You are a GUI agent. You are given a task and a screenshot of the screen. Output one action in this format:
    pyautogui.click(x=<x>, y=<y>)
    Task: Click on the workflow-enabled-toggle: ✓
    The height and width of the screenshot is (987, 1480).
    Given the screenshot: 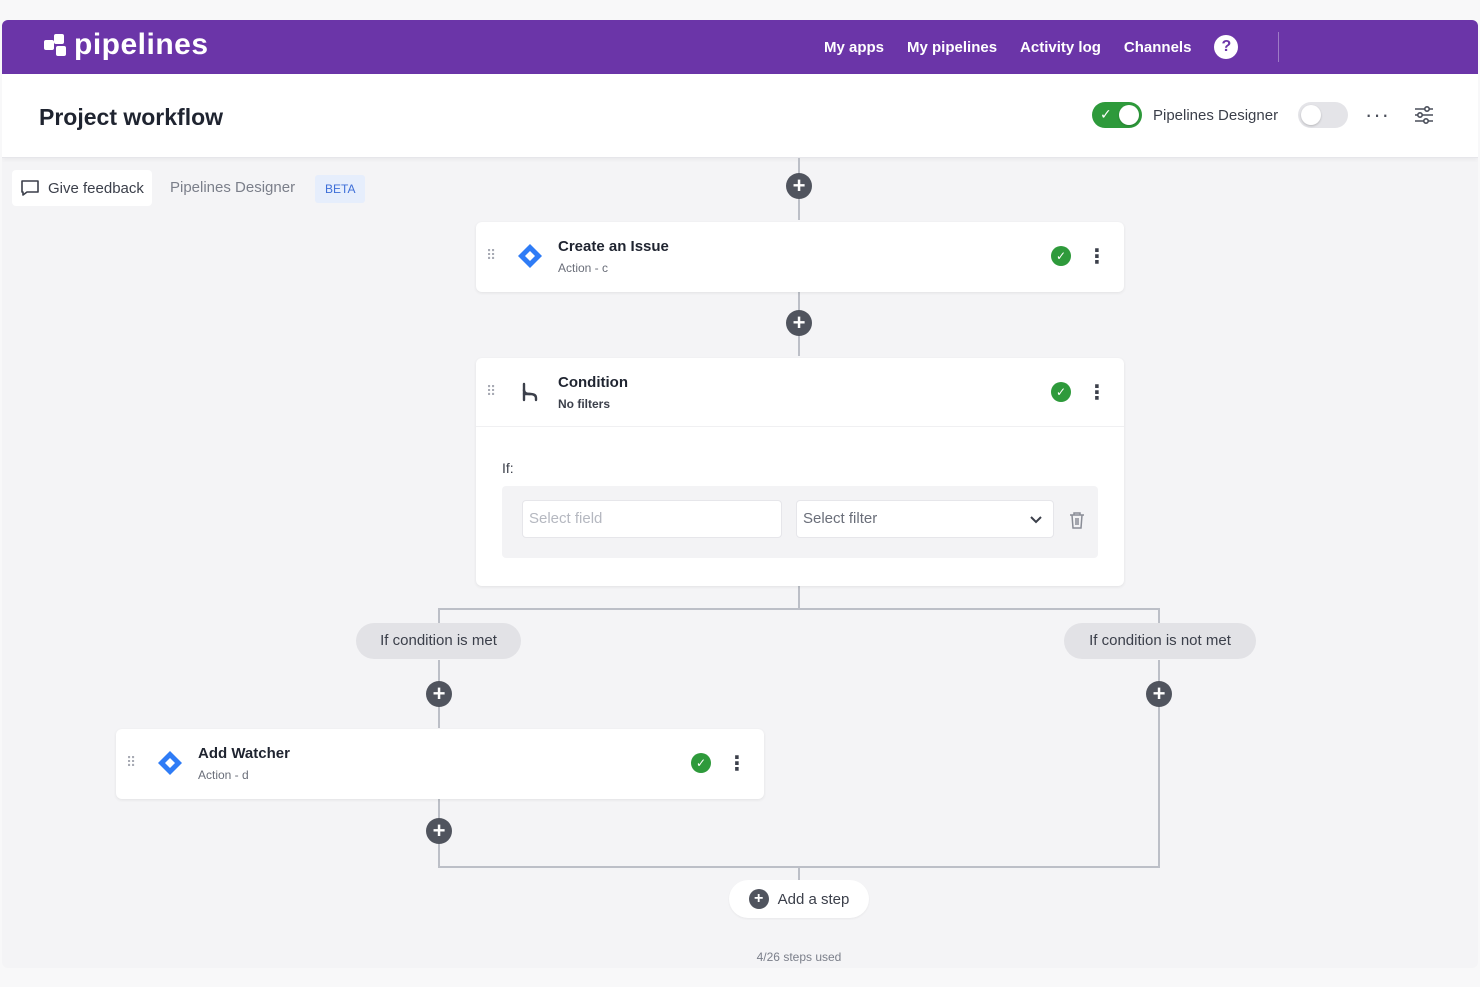 What is the action you would take?
    pyautogui.click(x=1117, y=115)
    